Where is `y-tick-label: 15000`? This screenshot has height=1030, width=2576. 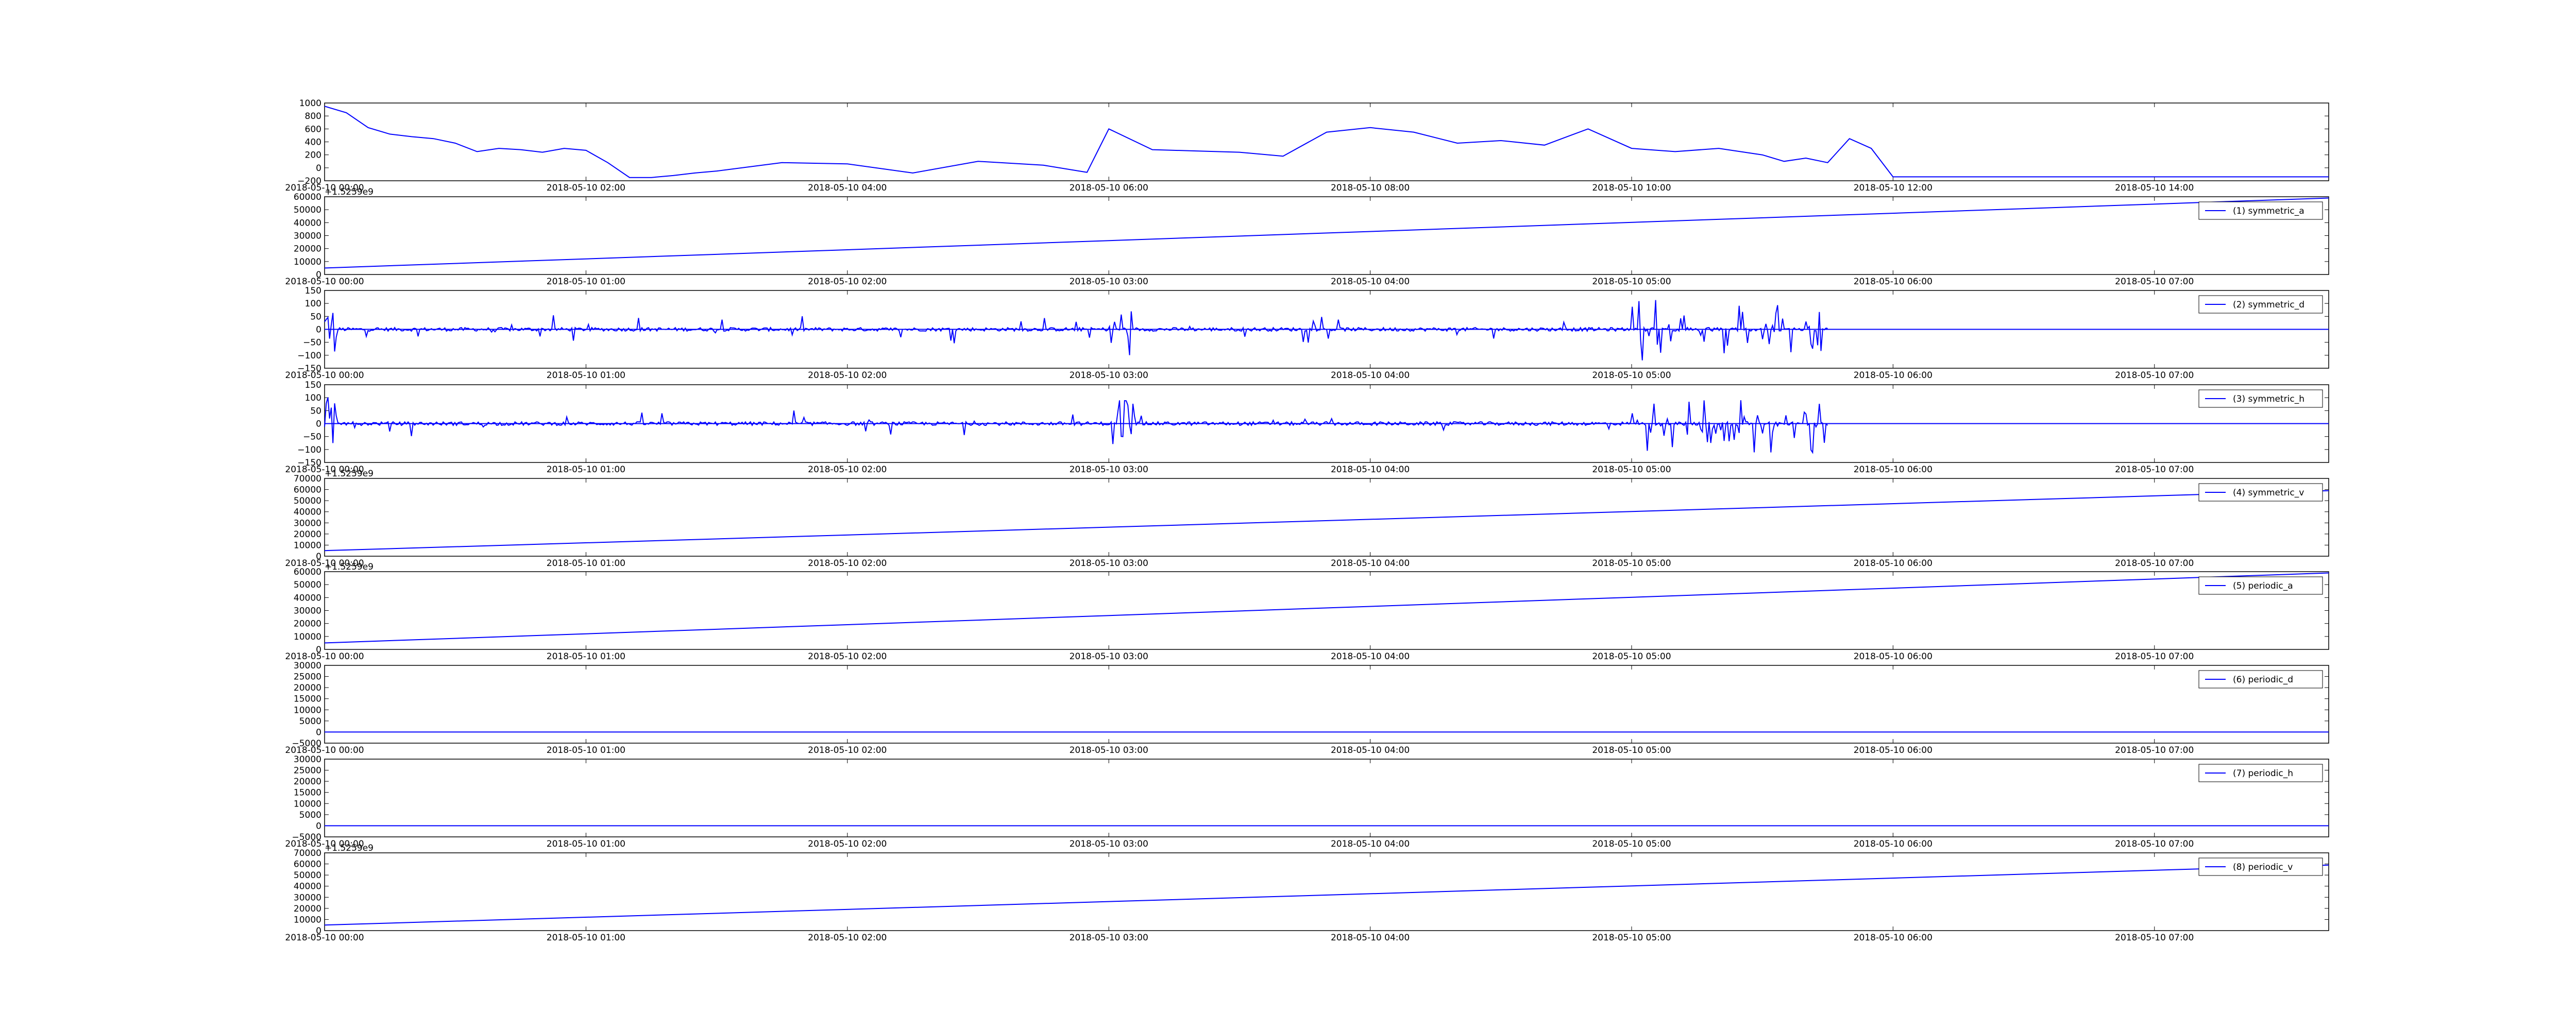
y-tick-label: 15000 is located at coordinates (307, 700).